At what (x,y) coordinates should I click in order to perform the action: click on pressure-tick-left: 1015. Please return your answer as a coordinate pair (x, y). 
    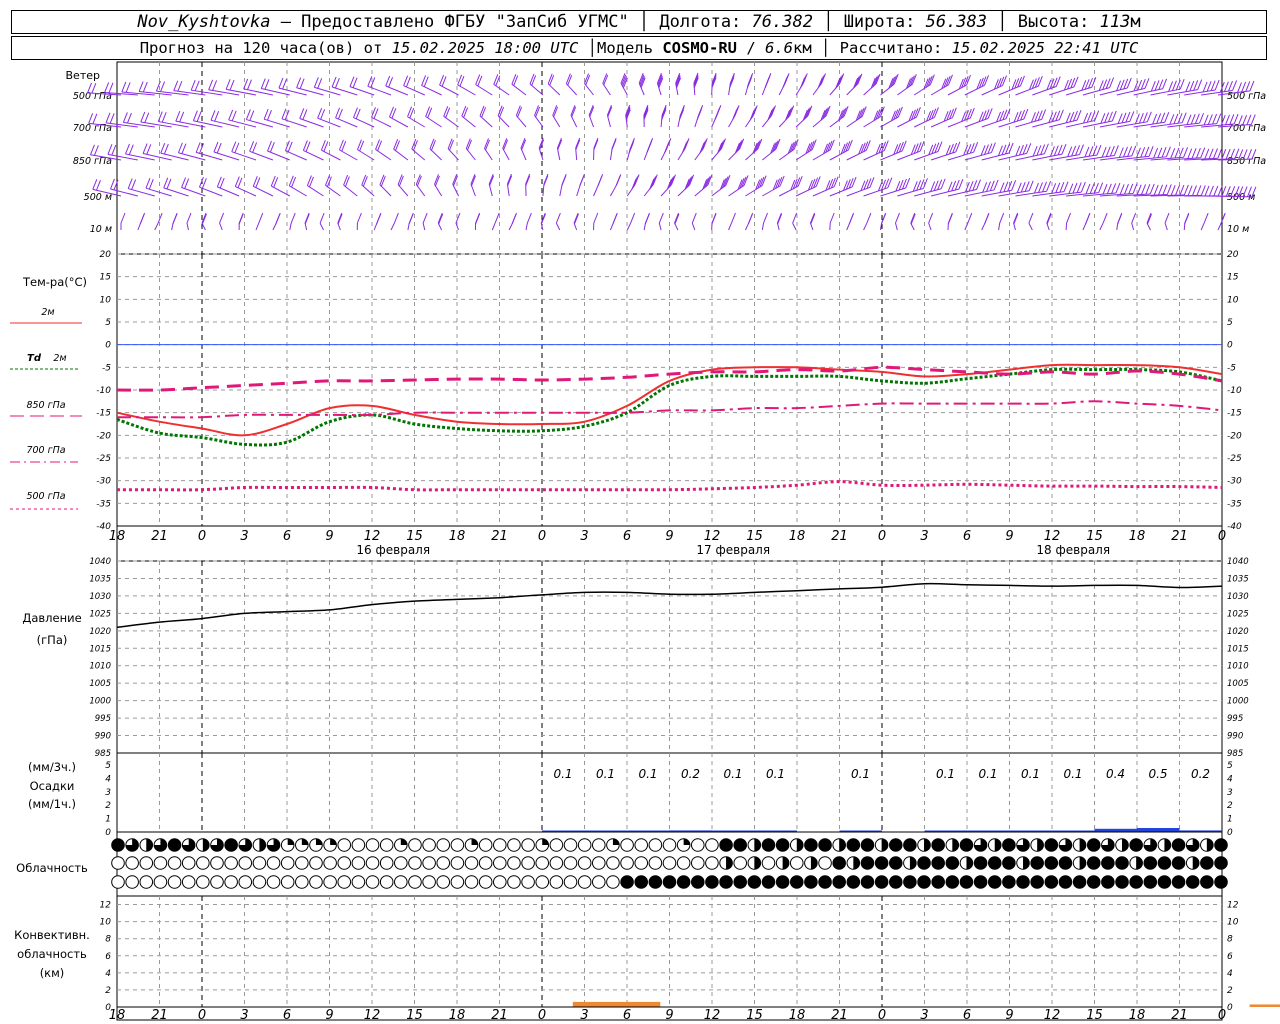
    Looking at the image, I should click on (100, 649).